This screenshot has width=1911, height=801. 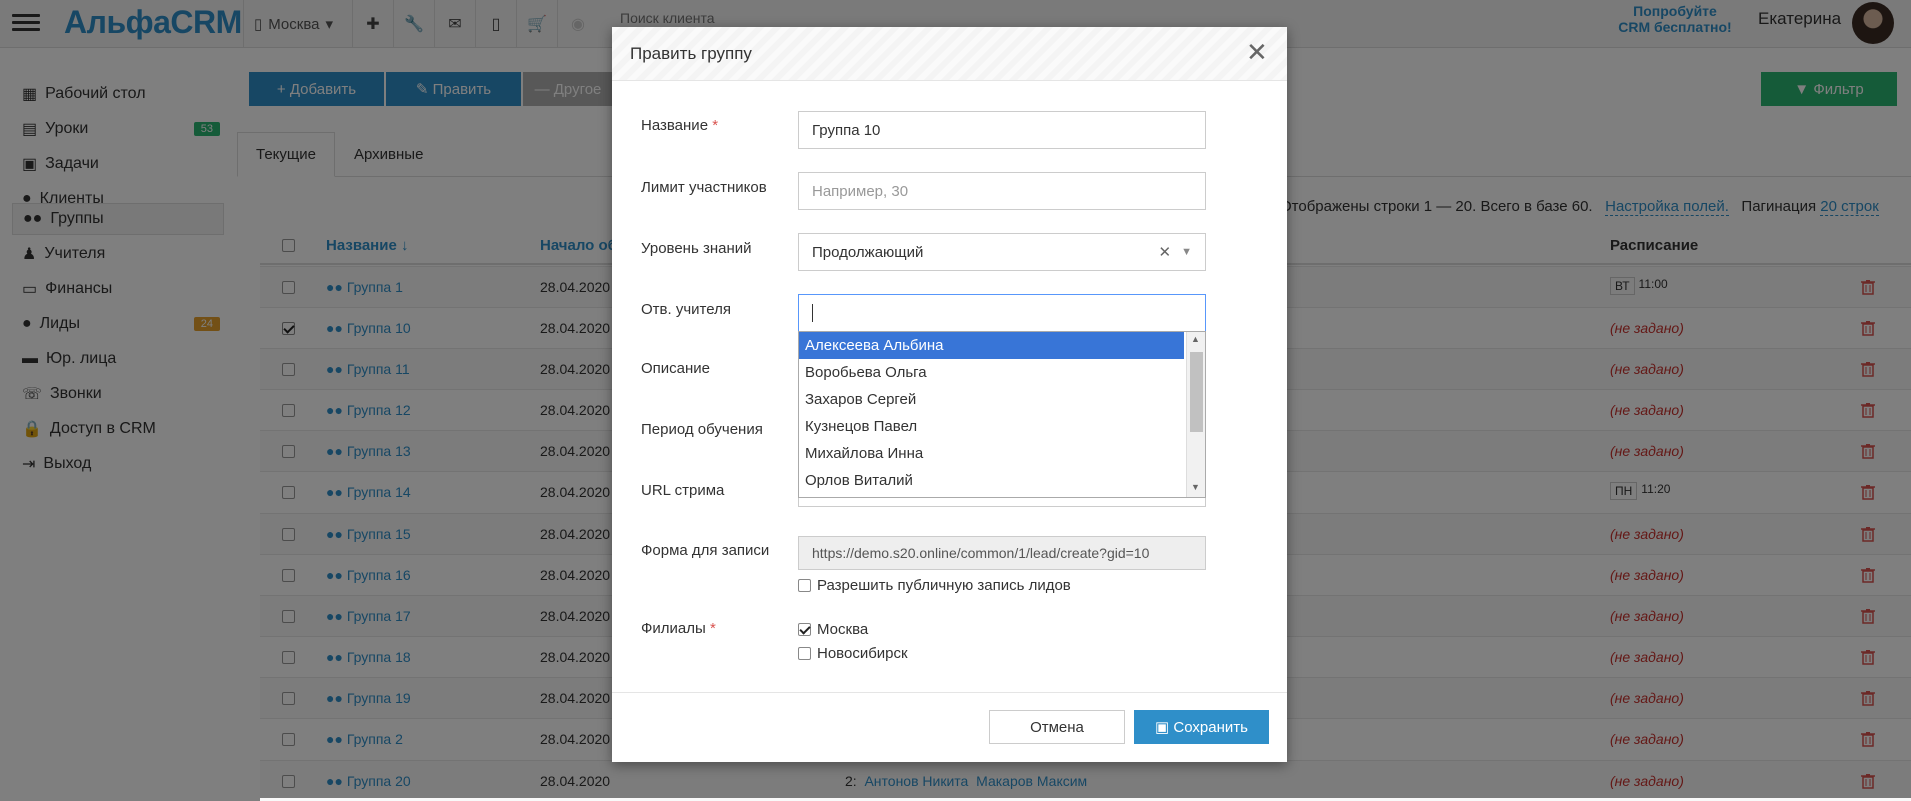 What do you see at coordinates (949, 727) in the screenshot?
I see `modal-footer: Отмена ▣ Сохранить` at bounding box center [949, 727].